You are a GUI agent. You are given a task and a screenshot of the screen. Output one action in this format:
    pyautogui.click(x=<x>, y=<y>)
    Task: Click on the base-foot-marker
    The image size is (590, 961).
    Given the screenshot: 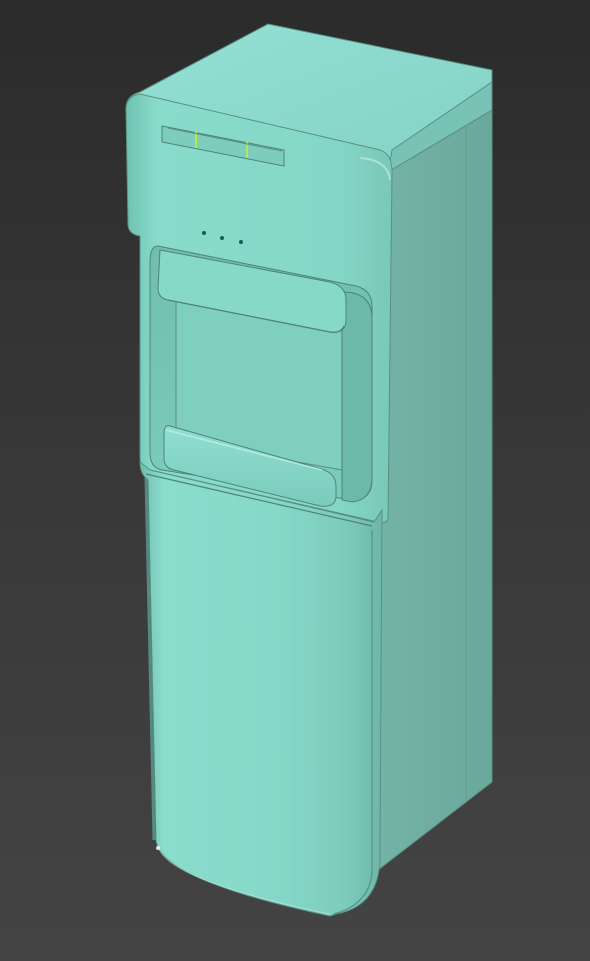 What is the action you would take?
    pyautogui.click(x=158, y=848)
    